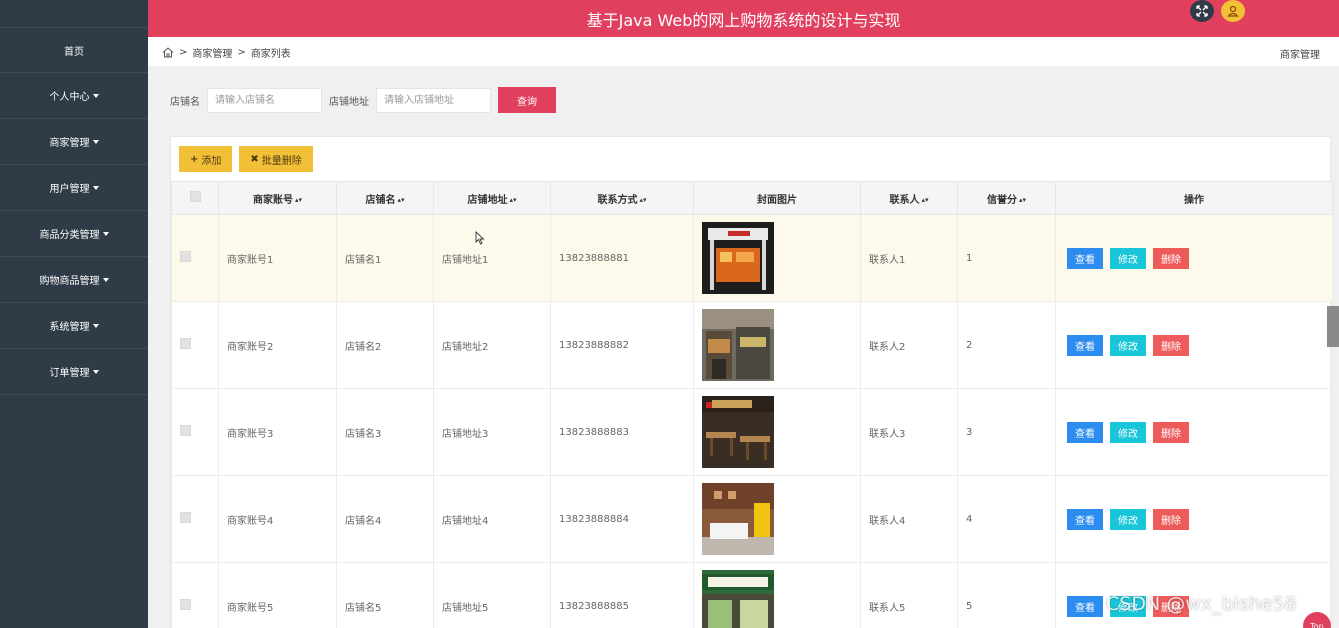 This screenshot has width=1339, height=628. What do you see at coordinates (492, 258) in the screenshot?
I see `shop-address-cell: 店铺地址1` at bounding box center [492, 258].